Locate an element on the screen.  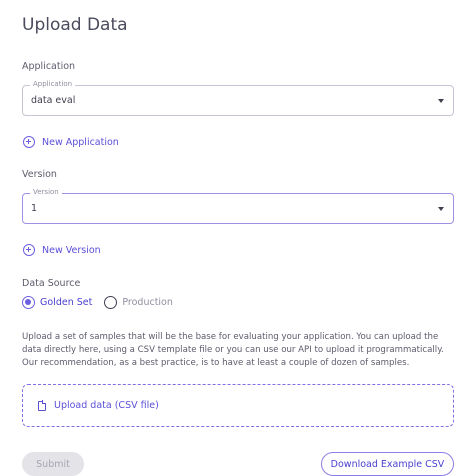
upload-data-link: Upload data (CSV file) is located at coordinates (98, 405).